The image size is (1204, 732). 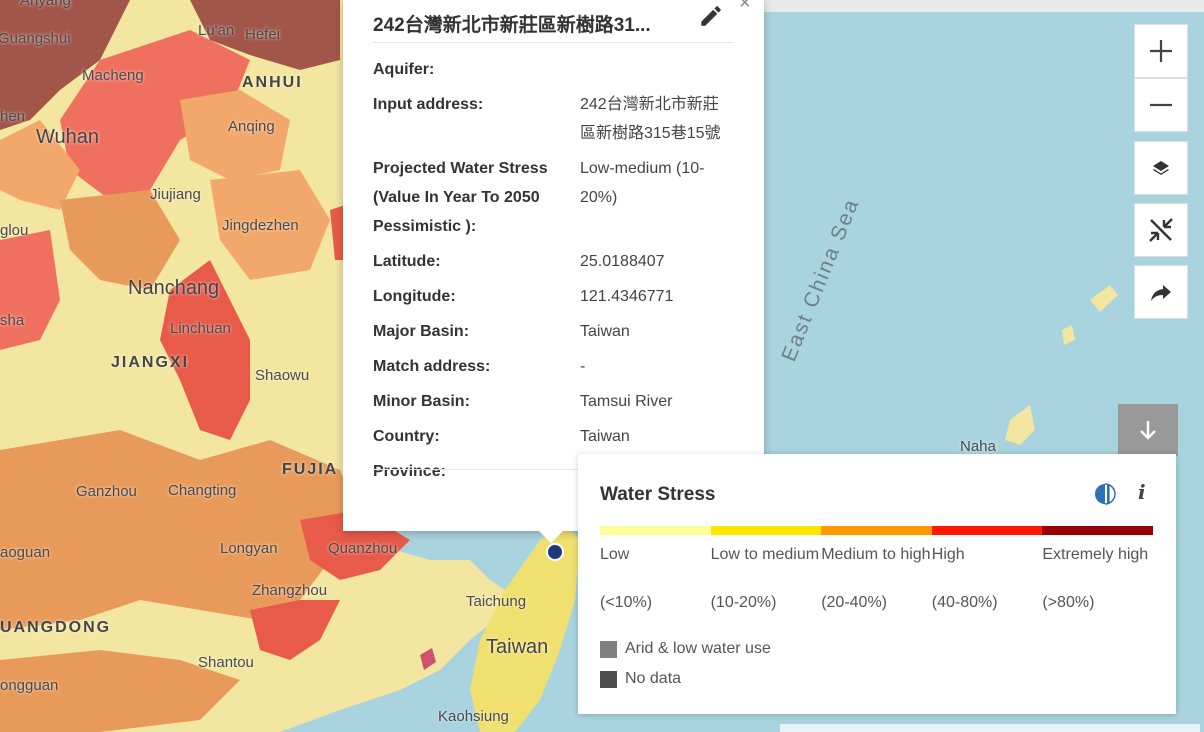 I want to click on popup-row-value, so click(x=655, y=69).